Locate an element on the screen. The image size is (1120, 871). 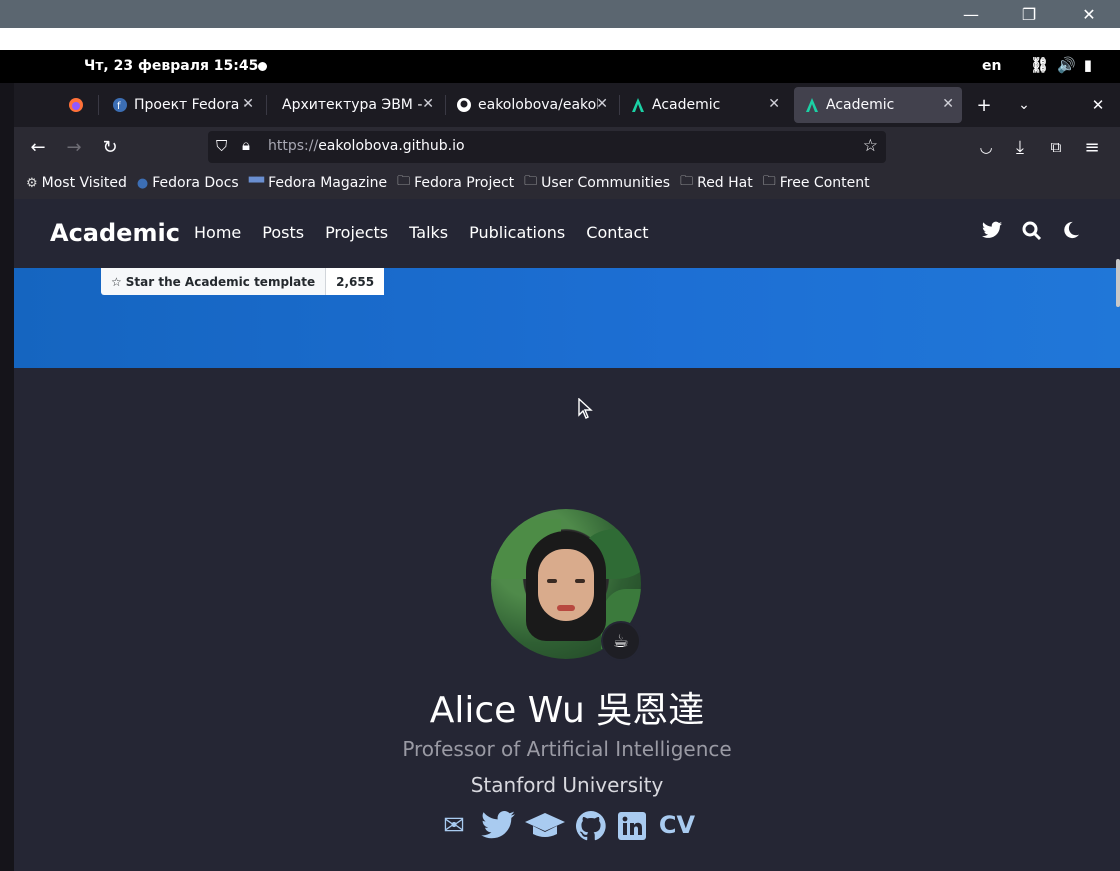
bookmark-fedora-project: 🗀 Fedora Project is located at coordinates (455, 183).